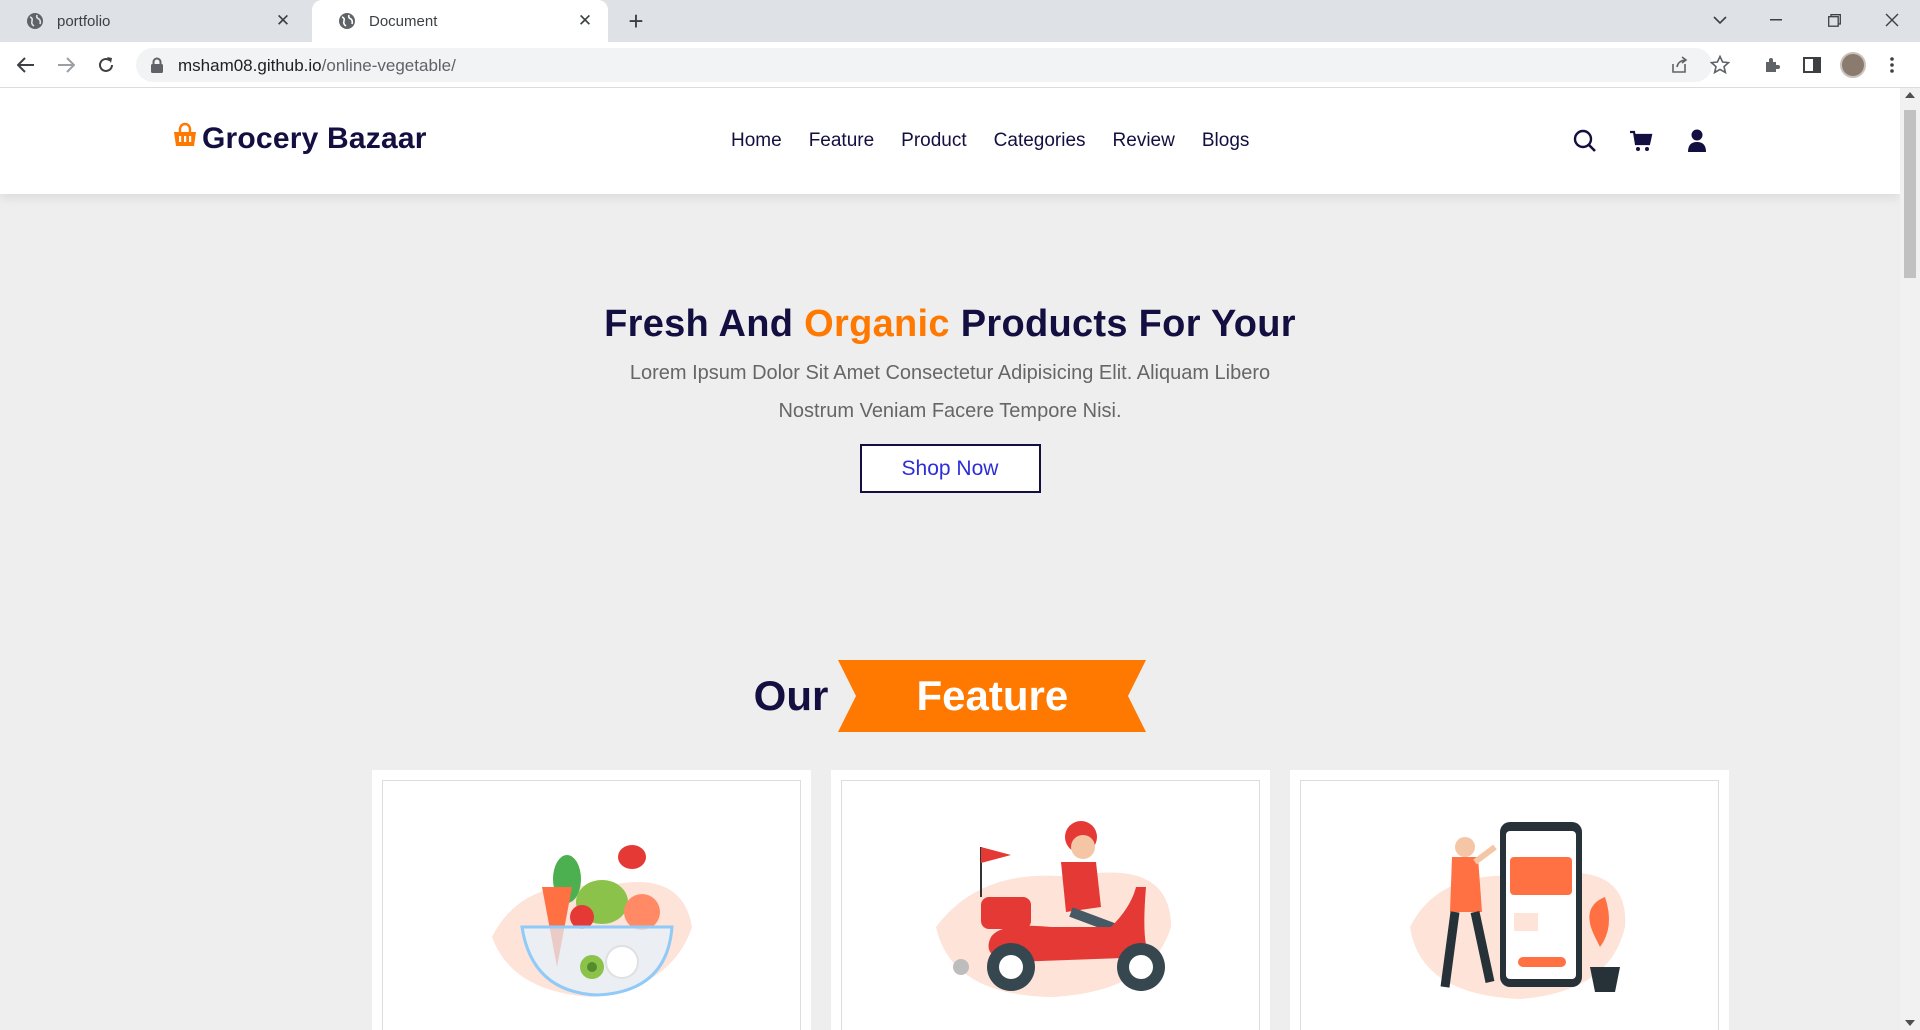 This screenshot has width=1920, height=1030. Describe the element at coordinates (1910, 1023) in the screenshot. I see `scroll-down-arrow-icon` at that location.